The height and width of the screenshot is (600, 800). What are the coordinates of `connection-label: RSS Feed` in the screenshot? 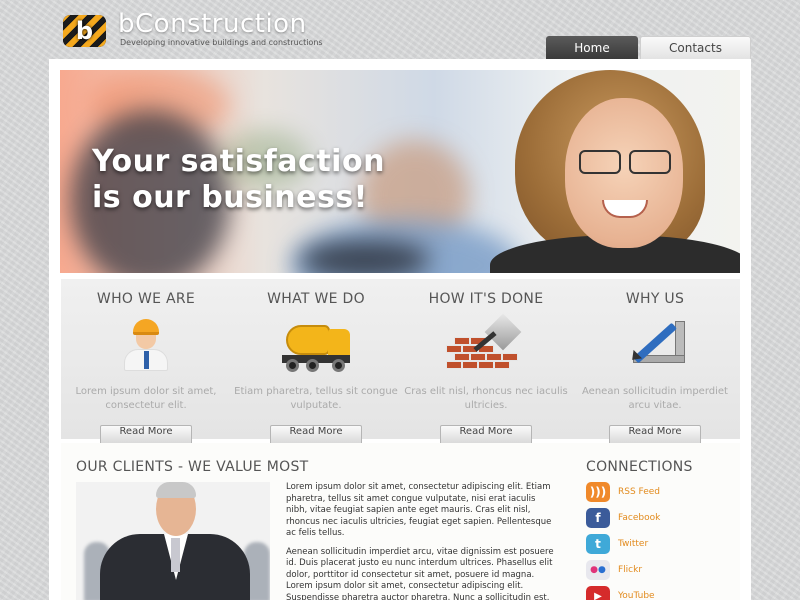 It's located at (639, 492).